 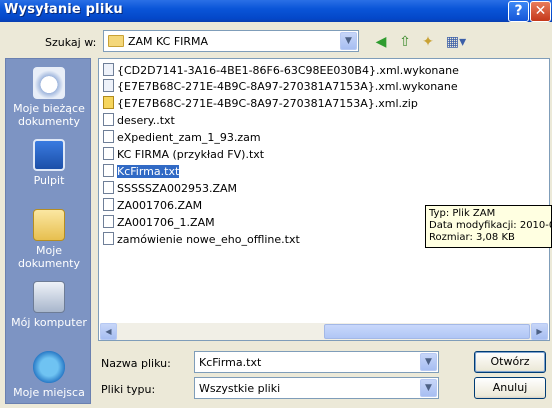 I want to click on list-item: ZA001706_1.ZAM, so click(x=159, y=223).